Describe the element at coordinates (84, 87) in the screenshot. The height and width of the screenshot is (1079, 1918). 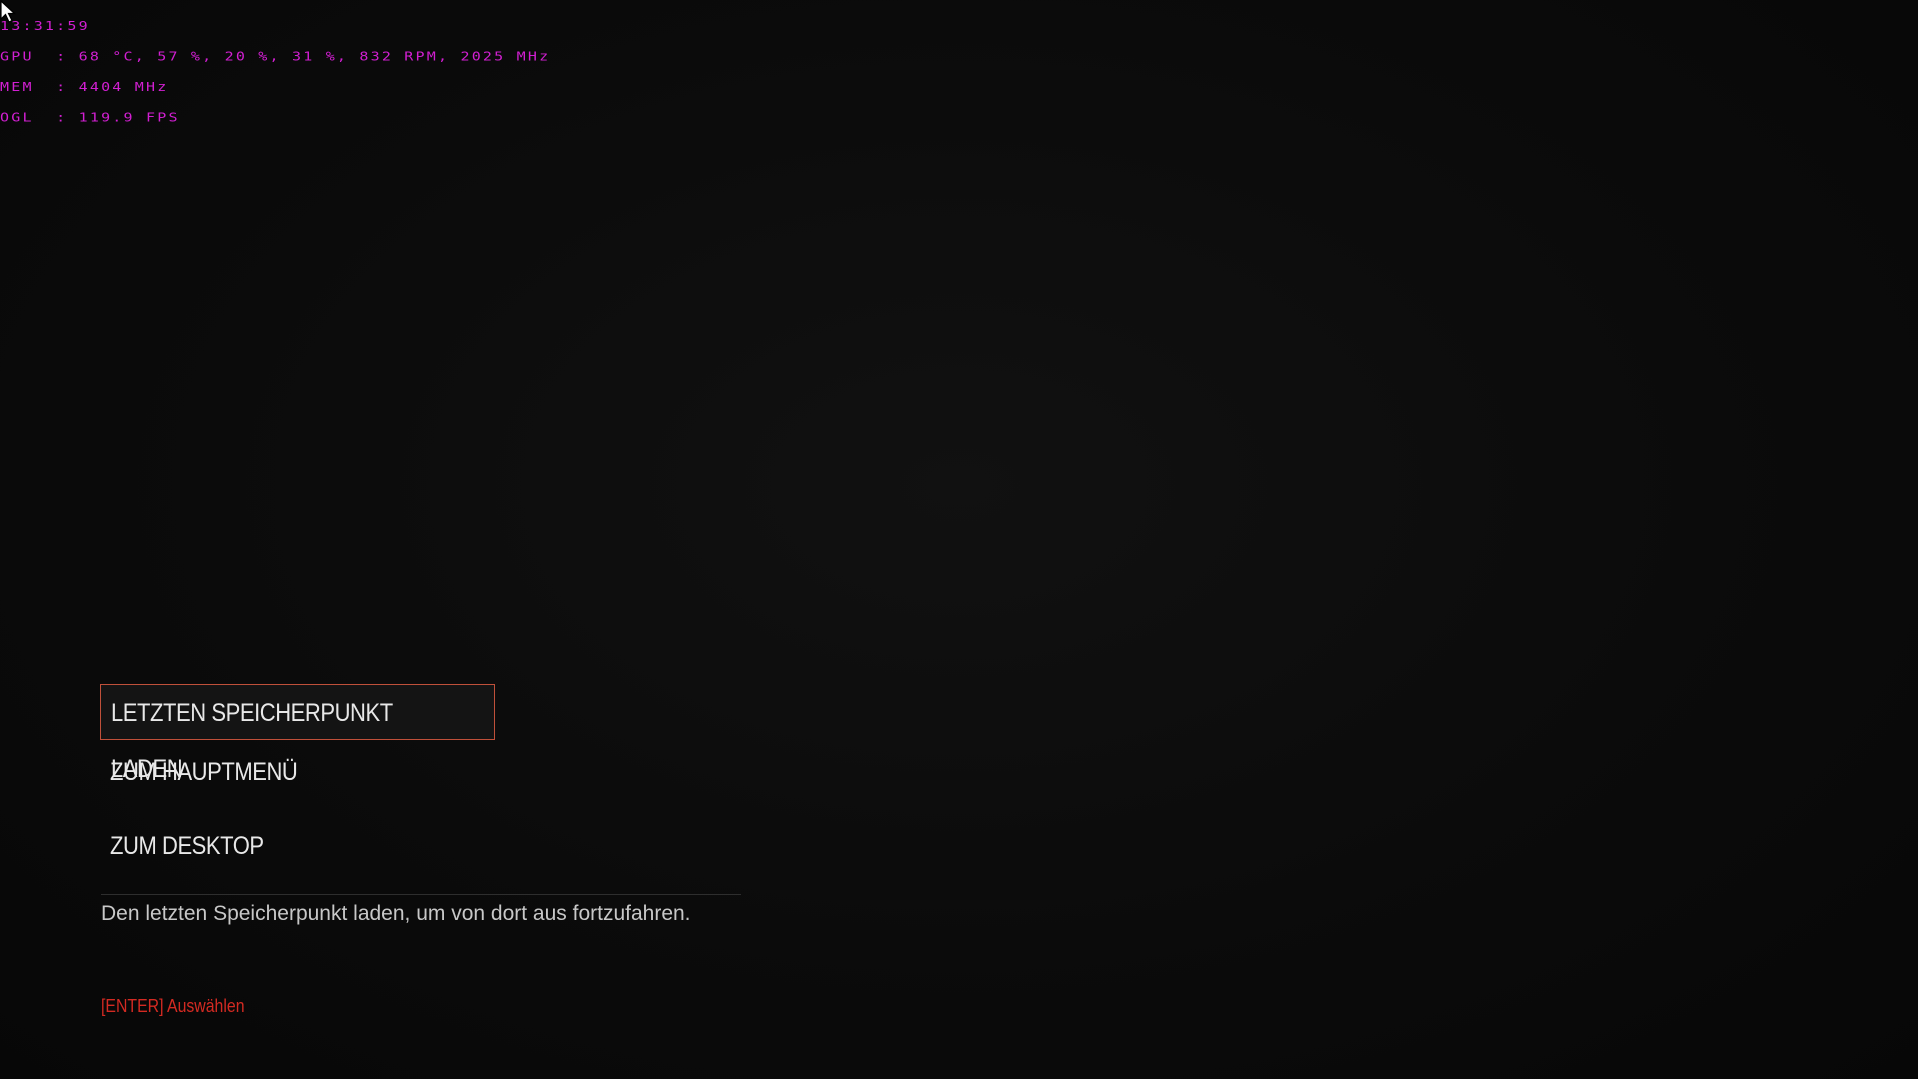
I see `osd-mem-line: MEM : 4404 MHz` at that location.